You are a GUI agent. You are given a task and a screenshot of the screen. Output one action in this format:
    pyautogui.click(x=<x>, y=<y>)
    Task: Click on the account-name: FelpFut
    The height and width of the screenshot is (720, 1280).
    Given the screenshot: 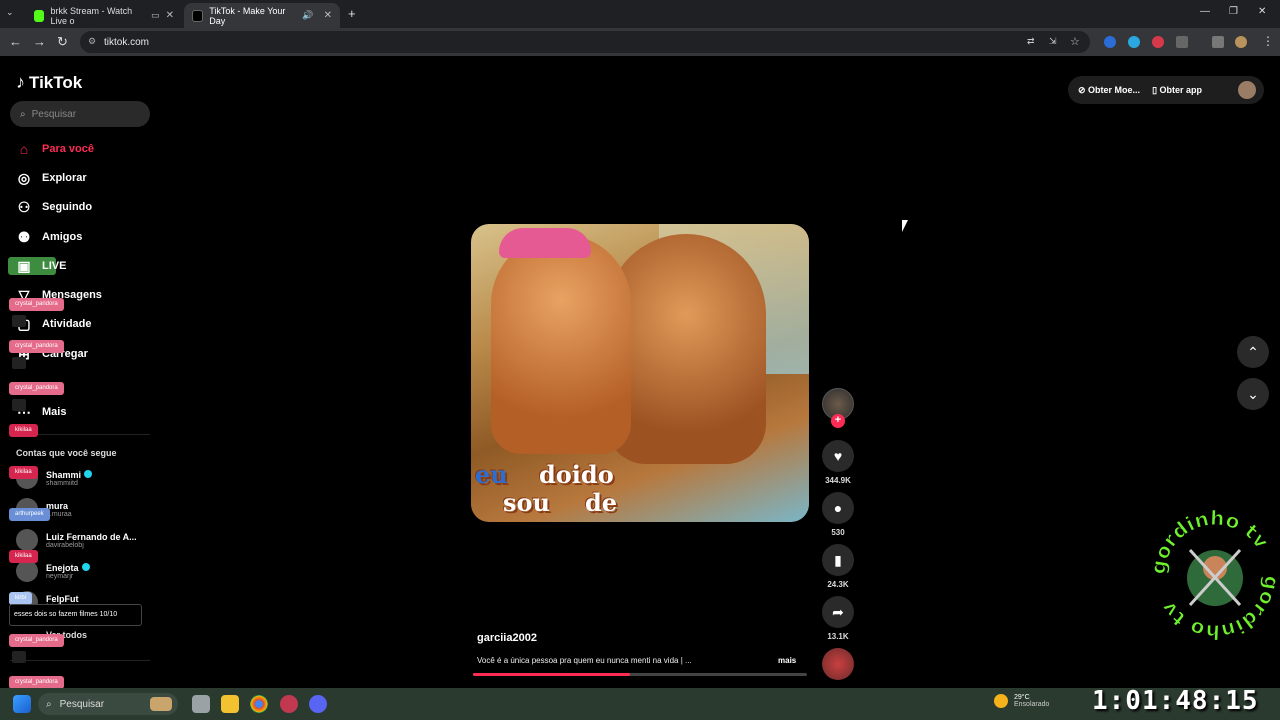 What is the action you would take?
    pyautogui.click(x=62, y=598)
    